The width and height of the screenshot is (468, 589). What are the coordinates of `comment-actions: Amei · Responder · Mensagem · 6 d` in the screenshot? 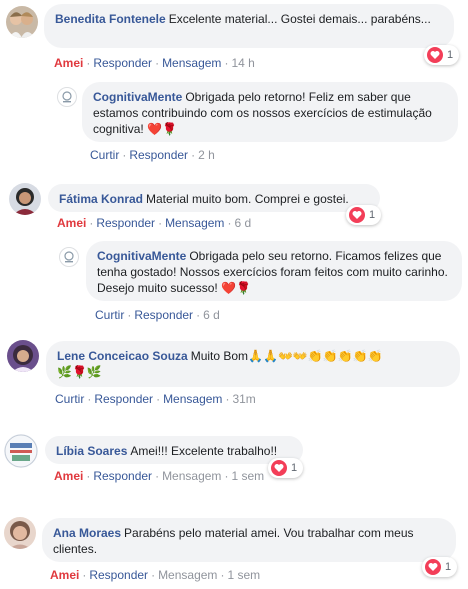 It's located at (154, 223).